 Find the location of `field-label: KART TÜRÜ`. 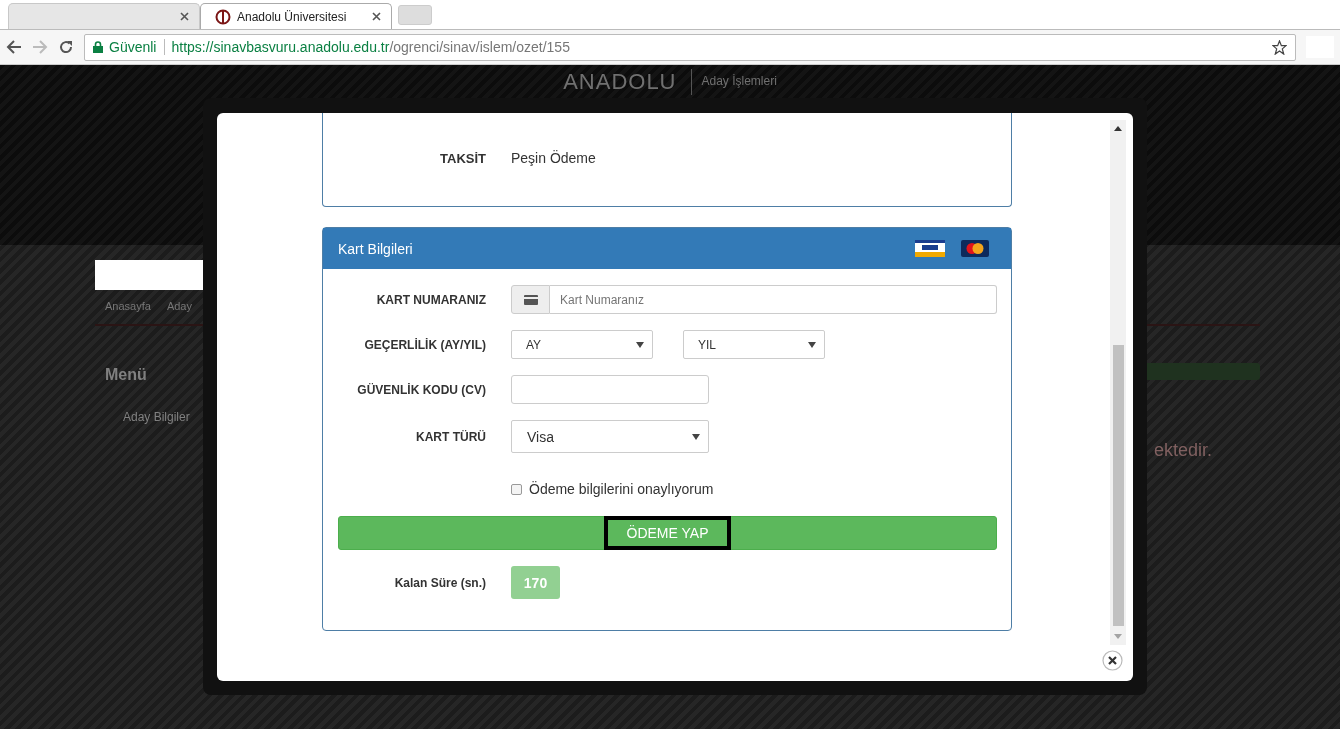

field-label: KART TÜRÜ is located at coordinates (450, 436).